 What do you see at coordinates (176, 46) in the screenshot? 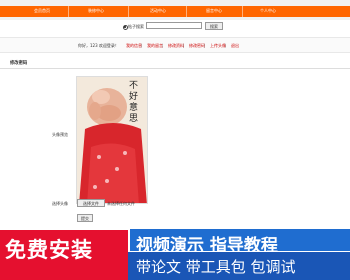
I see `link-edit-profile: 修改资料` at bounding box center [176, 46].